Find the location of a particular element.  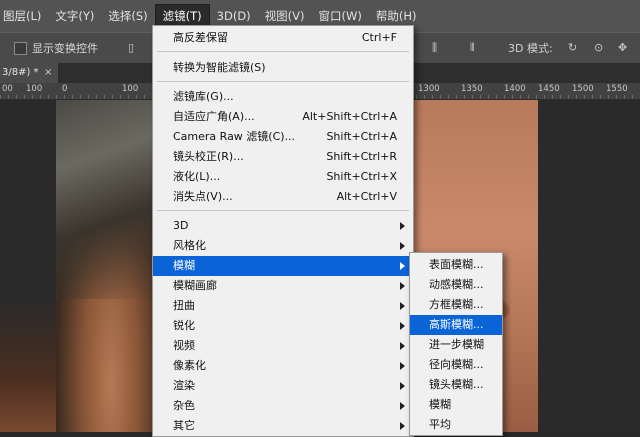

menu-help: 帮助(H) is located at coordinates (396, 16).